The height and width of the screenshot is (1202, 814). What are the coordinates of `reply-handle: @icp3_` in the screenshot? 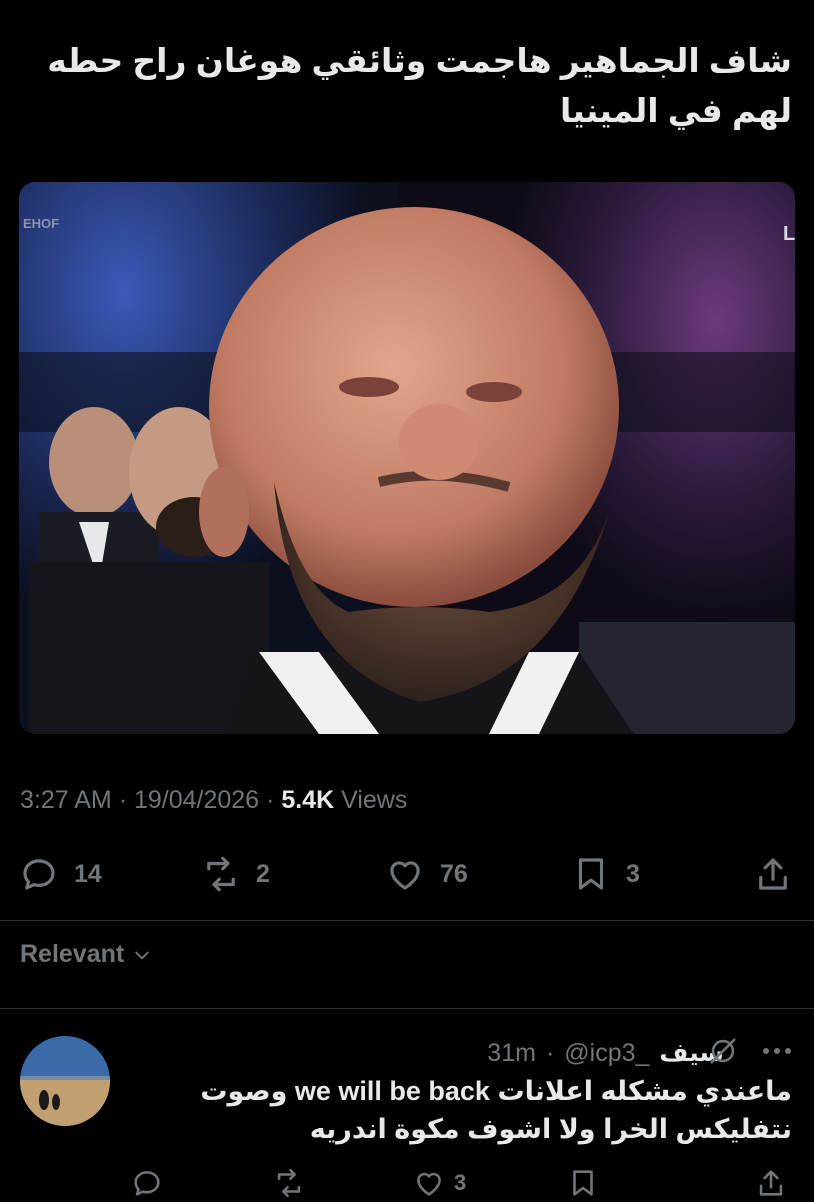 It's located at (606, 1053).